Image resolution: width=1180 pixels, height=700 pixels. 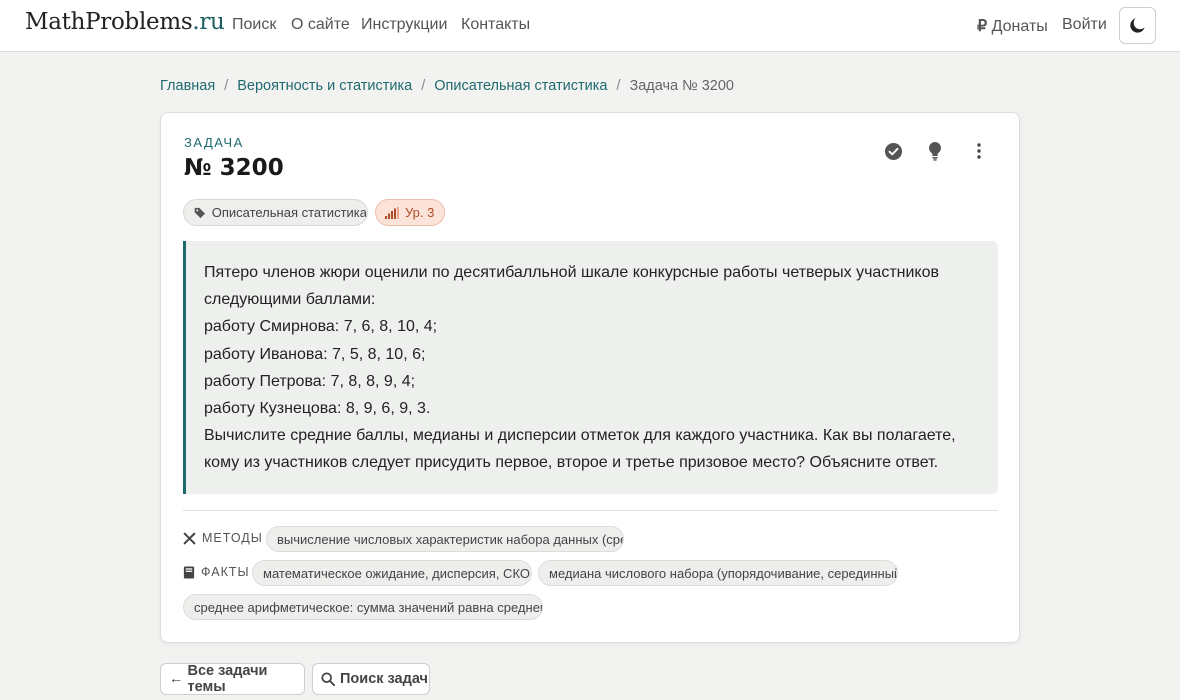 I want to click on all-topic-tasks-label: Все задачи темы, so click(x=227, y=679).